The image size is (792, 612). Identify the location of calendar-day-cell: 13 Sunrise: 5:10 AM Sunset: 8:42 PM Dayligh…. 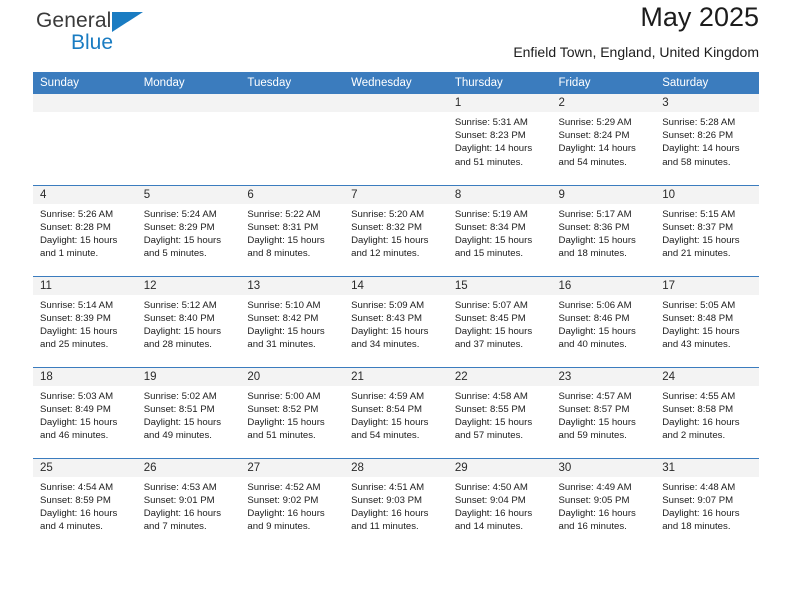
(292, 321).